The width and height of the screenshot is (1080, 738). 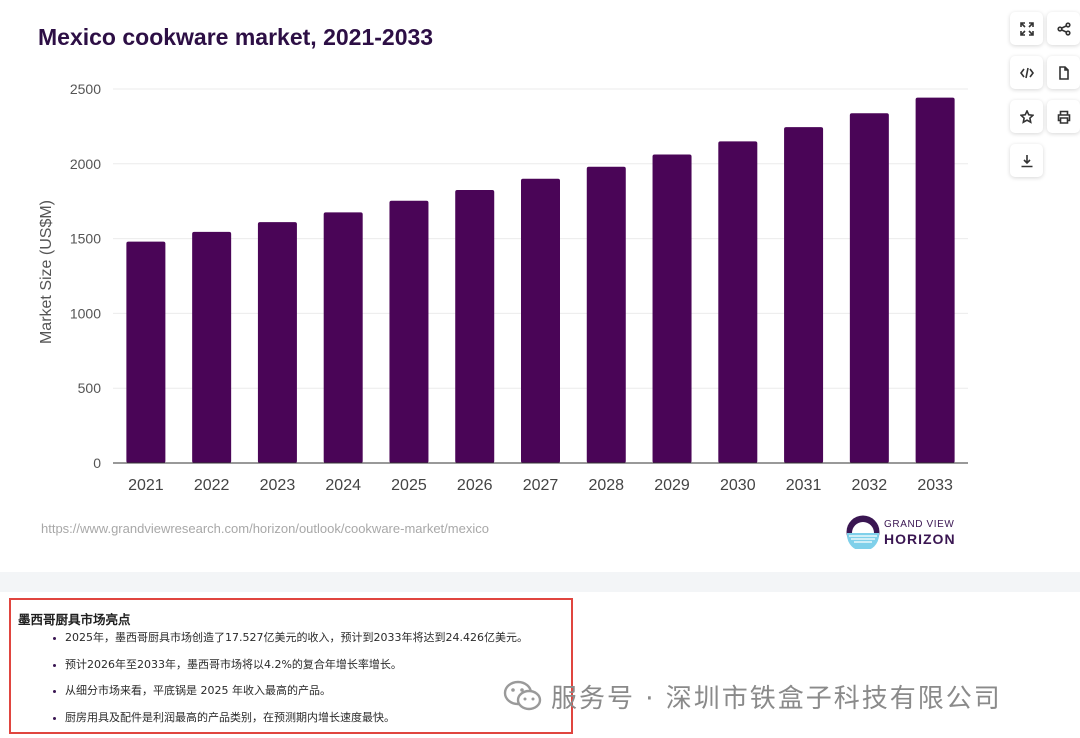 I want to click on y-axis-label: Market Size (US$M), so click(x=46, y=272).